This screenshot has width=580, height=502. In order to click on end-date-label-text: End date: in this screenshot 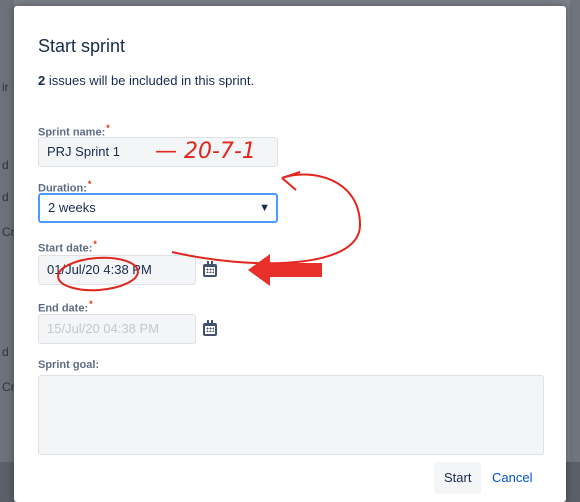, I will do `click(63, 308)`.